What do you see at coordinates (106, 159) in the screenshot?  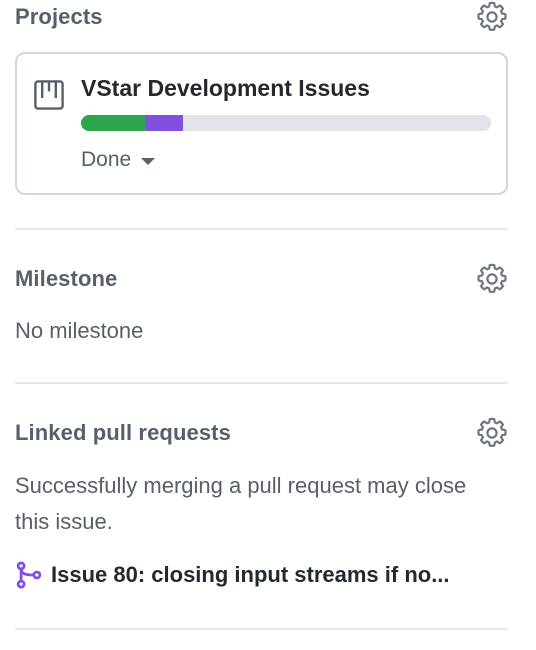 I see `project-status-label: Done` at bounding box center [106, 159].